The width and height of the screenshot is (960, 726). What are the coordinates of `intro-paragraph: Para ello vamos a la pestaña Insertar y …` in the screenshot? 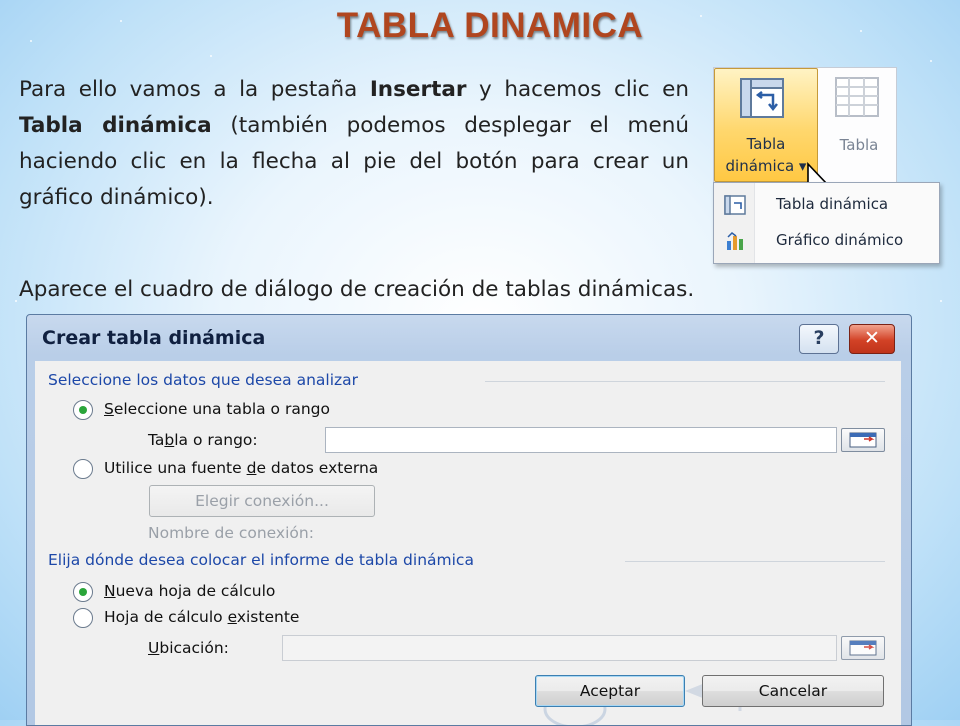 It's located at (354, 143).